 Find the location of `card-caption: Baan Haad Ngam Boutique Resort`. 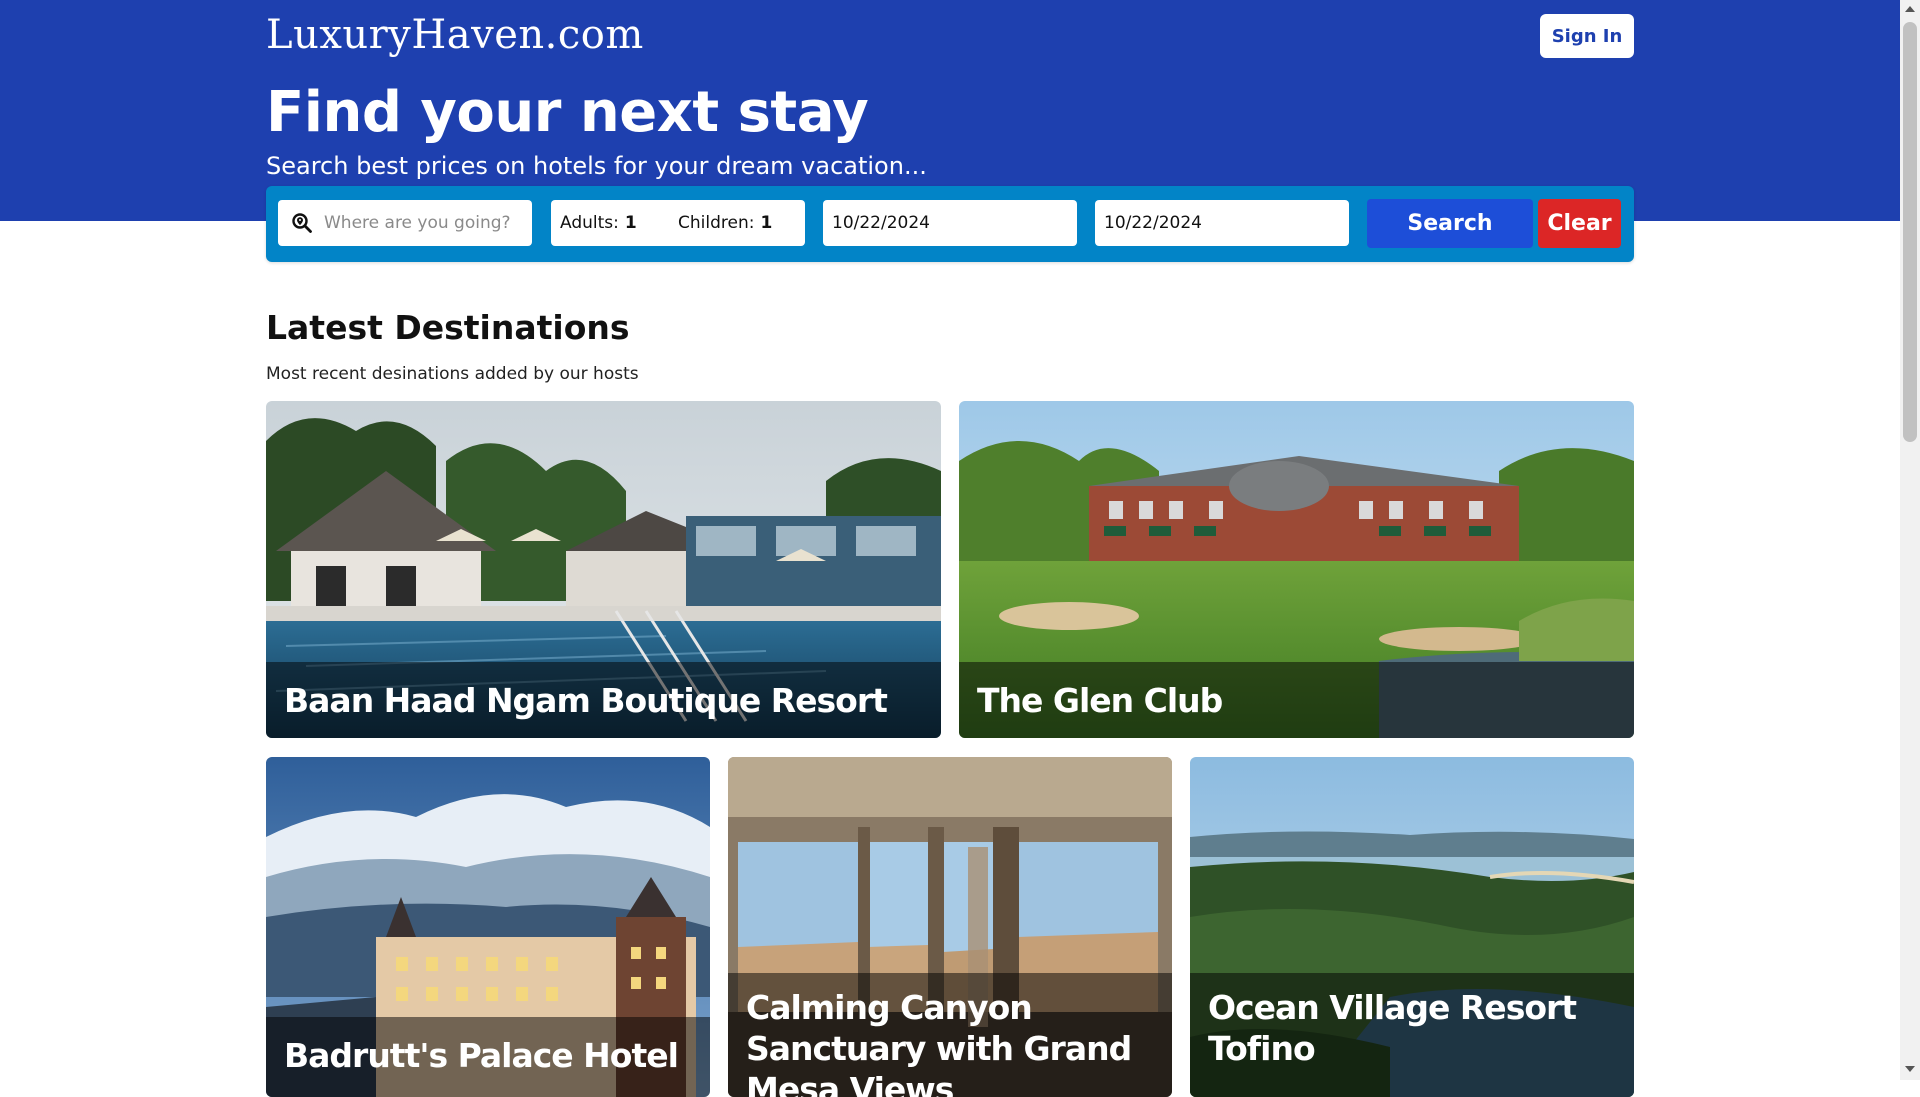

card-caption: Baan Haad Ngam Boutique Resort is located at coordinates (603, 700).